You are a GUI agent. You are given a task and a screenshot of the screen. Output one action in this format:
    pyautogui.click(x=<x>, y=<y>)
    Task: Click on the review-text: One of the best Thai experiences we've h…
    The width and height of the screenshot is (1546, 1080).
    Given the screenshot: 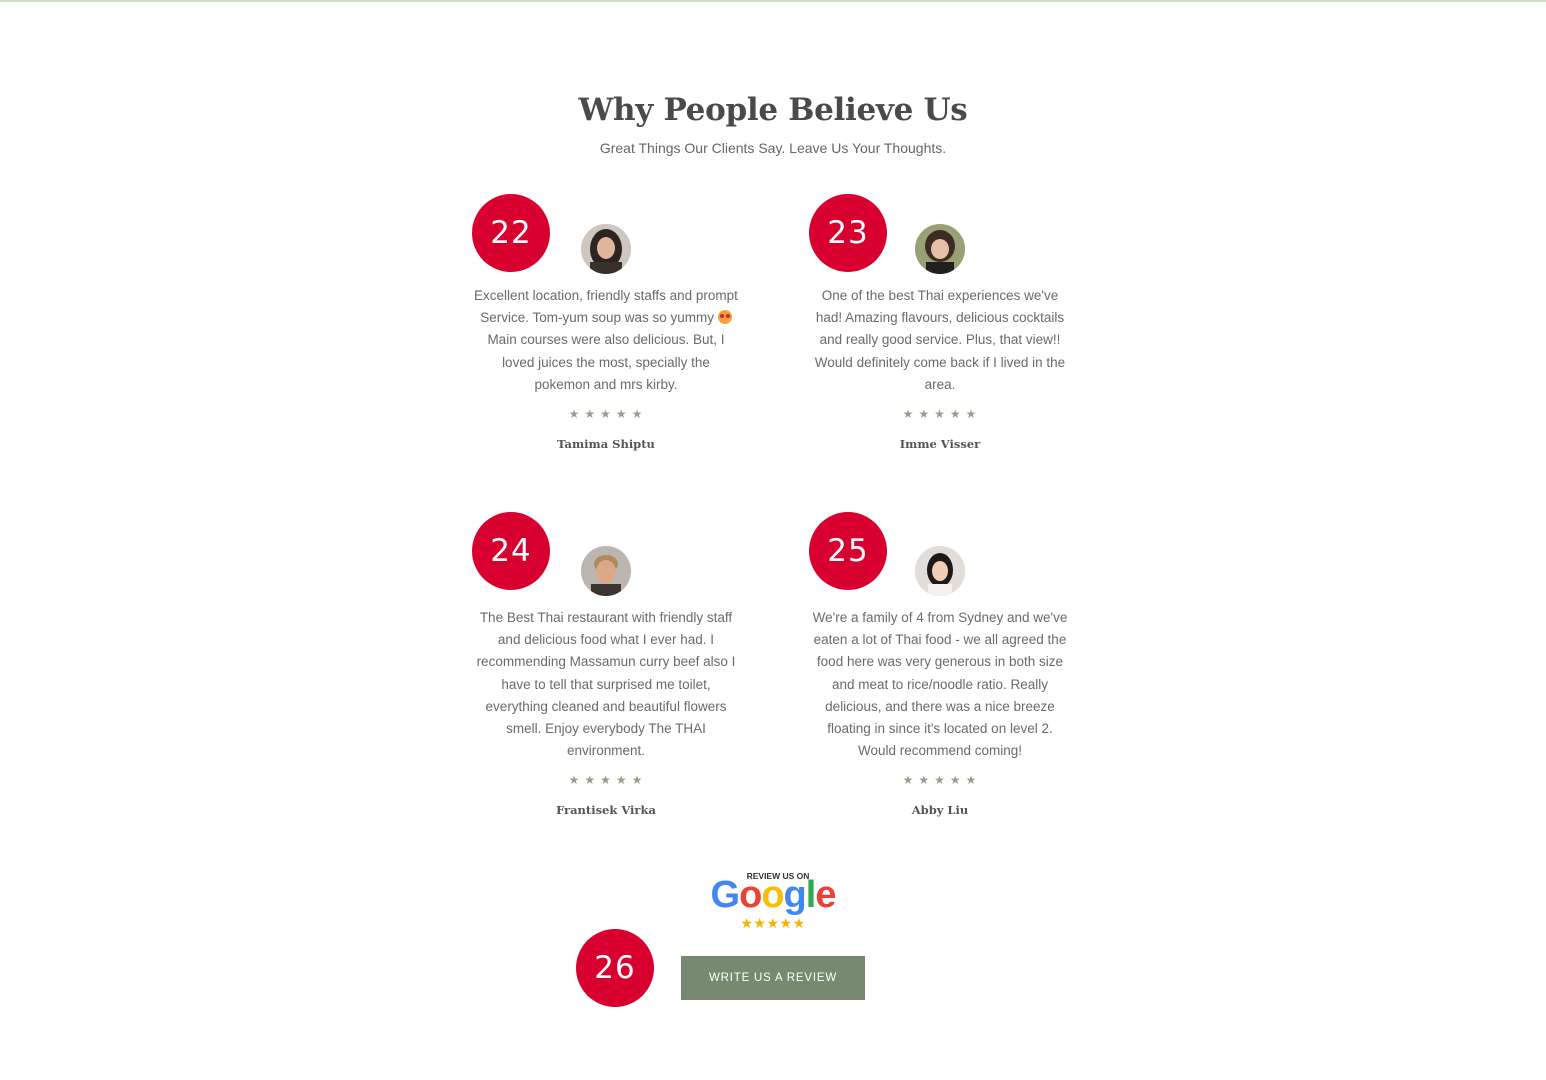 What is the action you would take?
    pyautogui.click(x=940, y=340)
    